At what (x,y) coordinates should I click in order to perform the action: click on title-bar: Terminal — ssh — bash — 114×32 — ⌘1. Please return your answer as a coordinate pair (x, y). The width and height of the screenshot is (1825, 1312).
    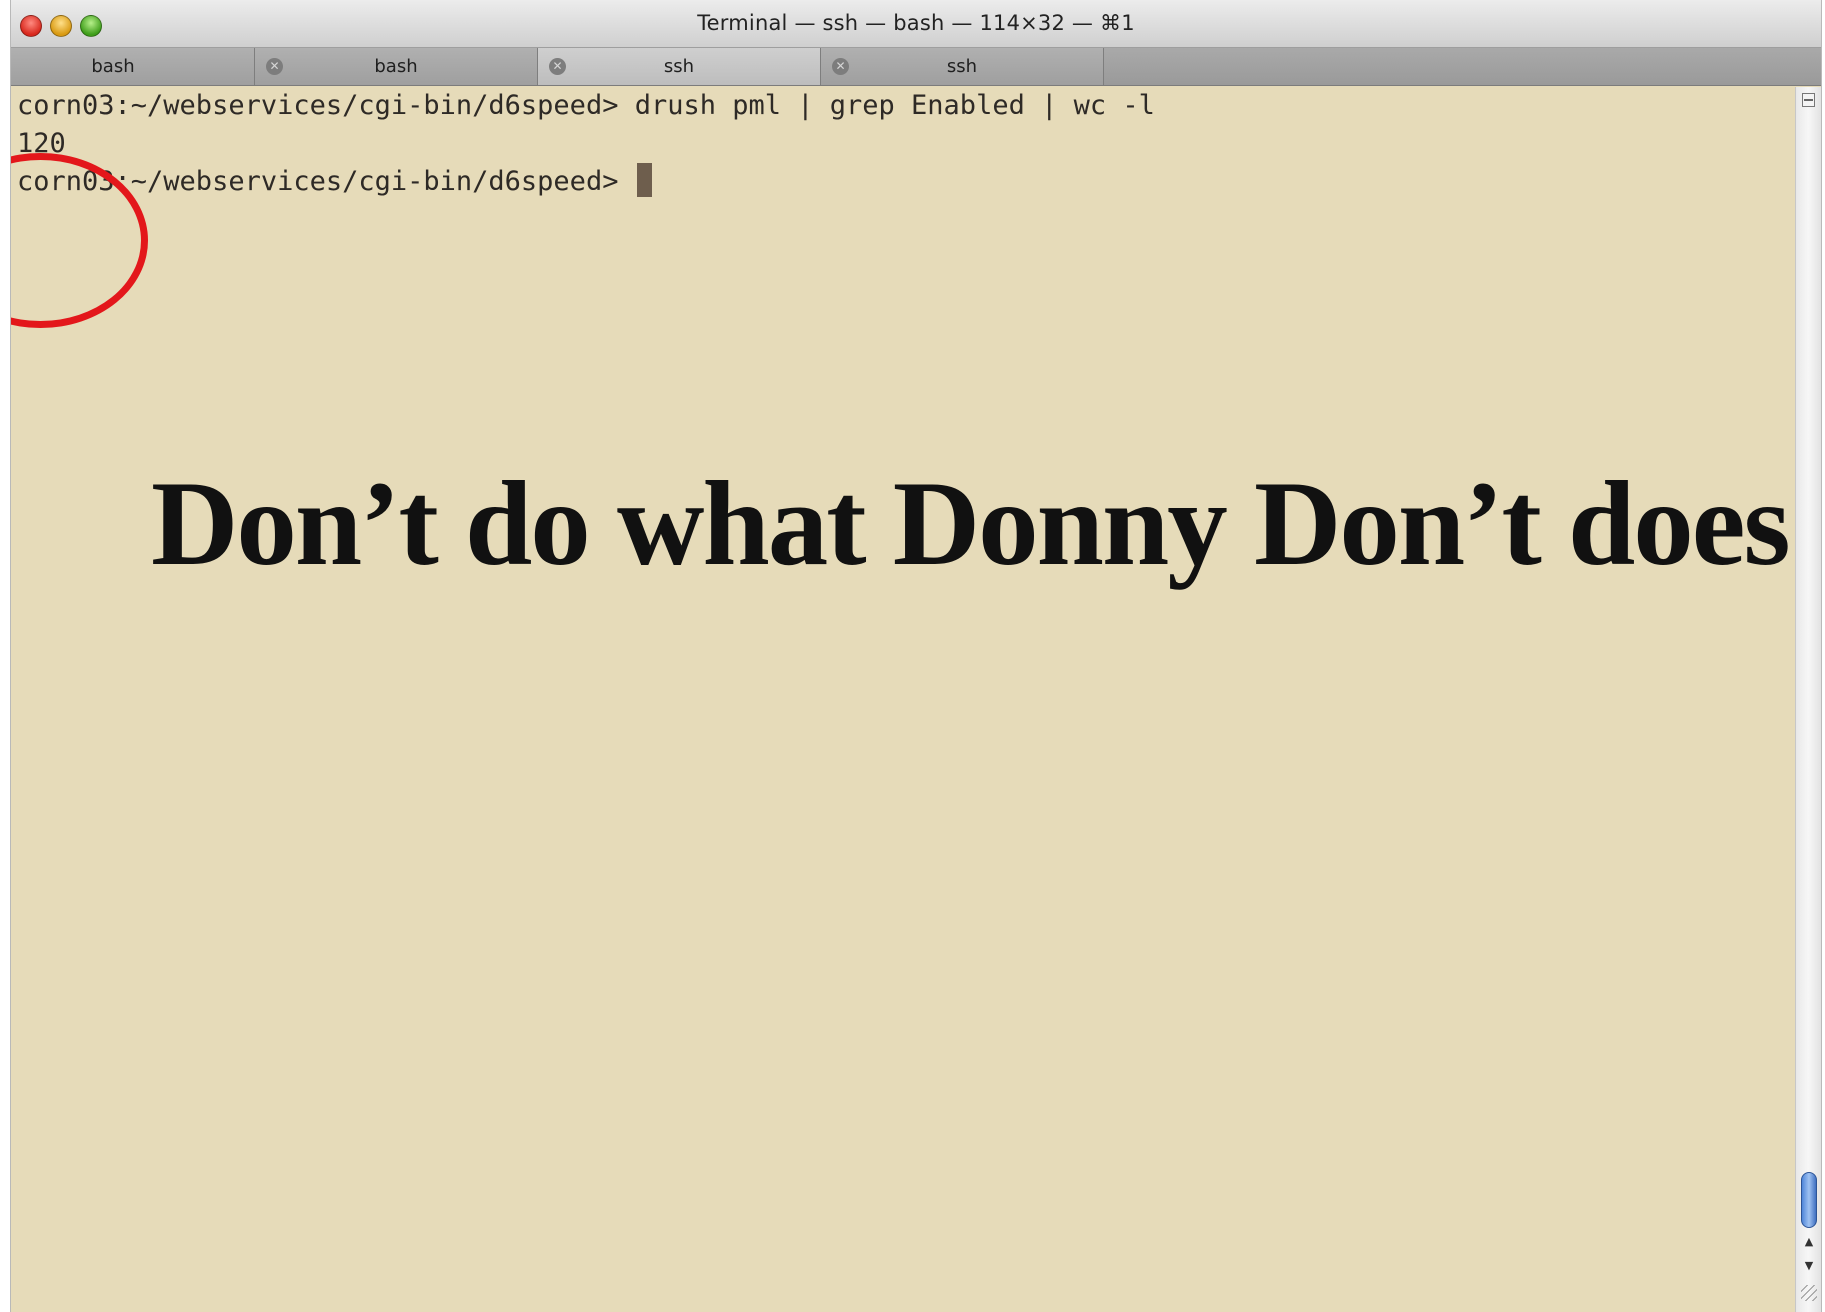
    Looking at the image, I should click on (916, 24).